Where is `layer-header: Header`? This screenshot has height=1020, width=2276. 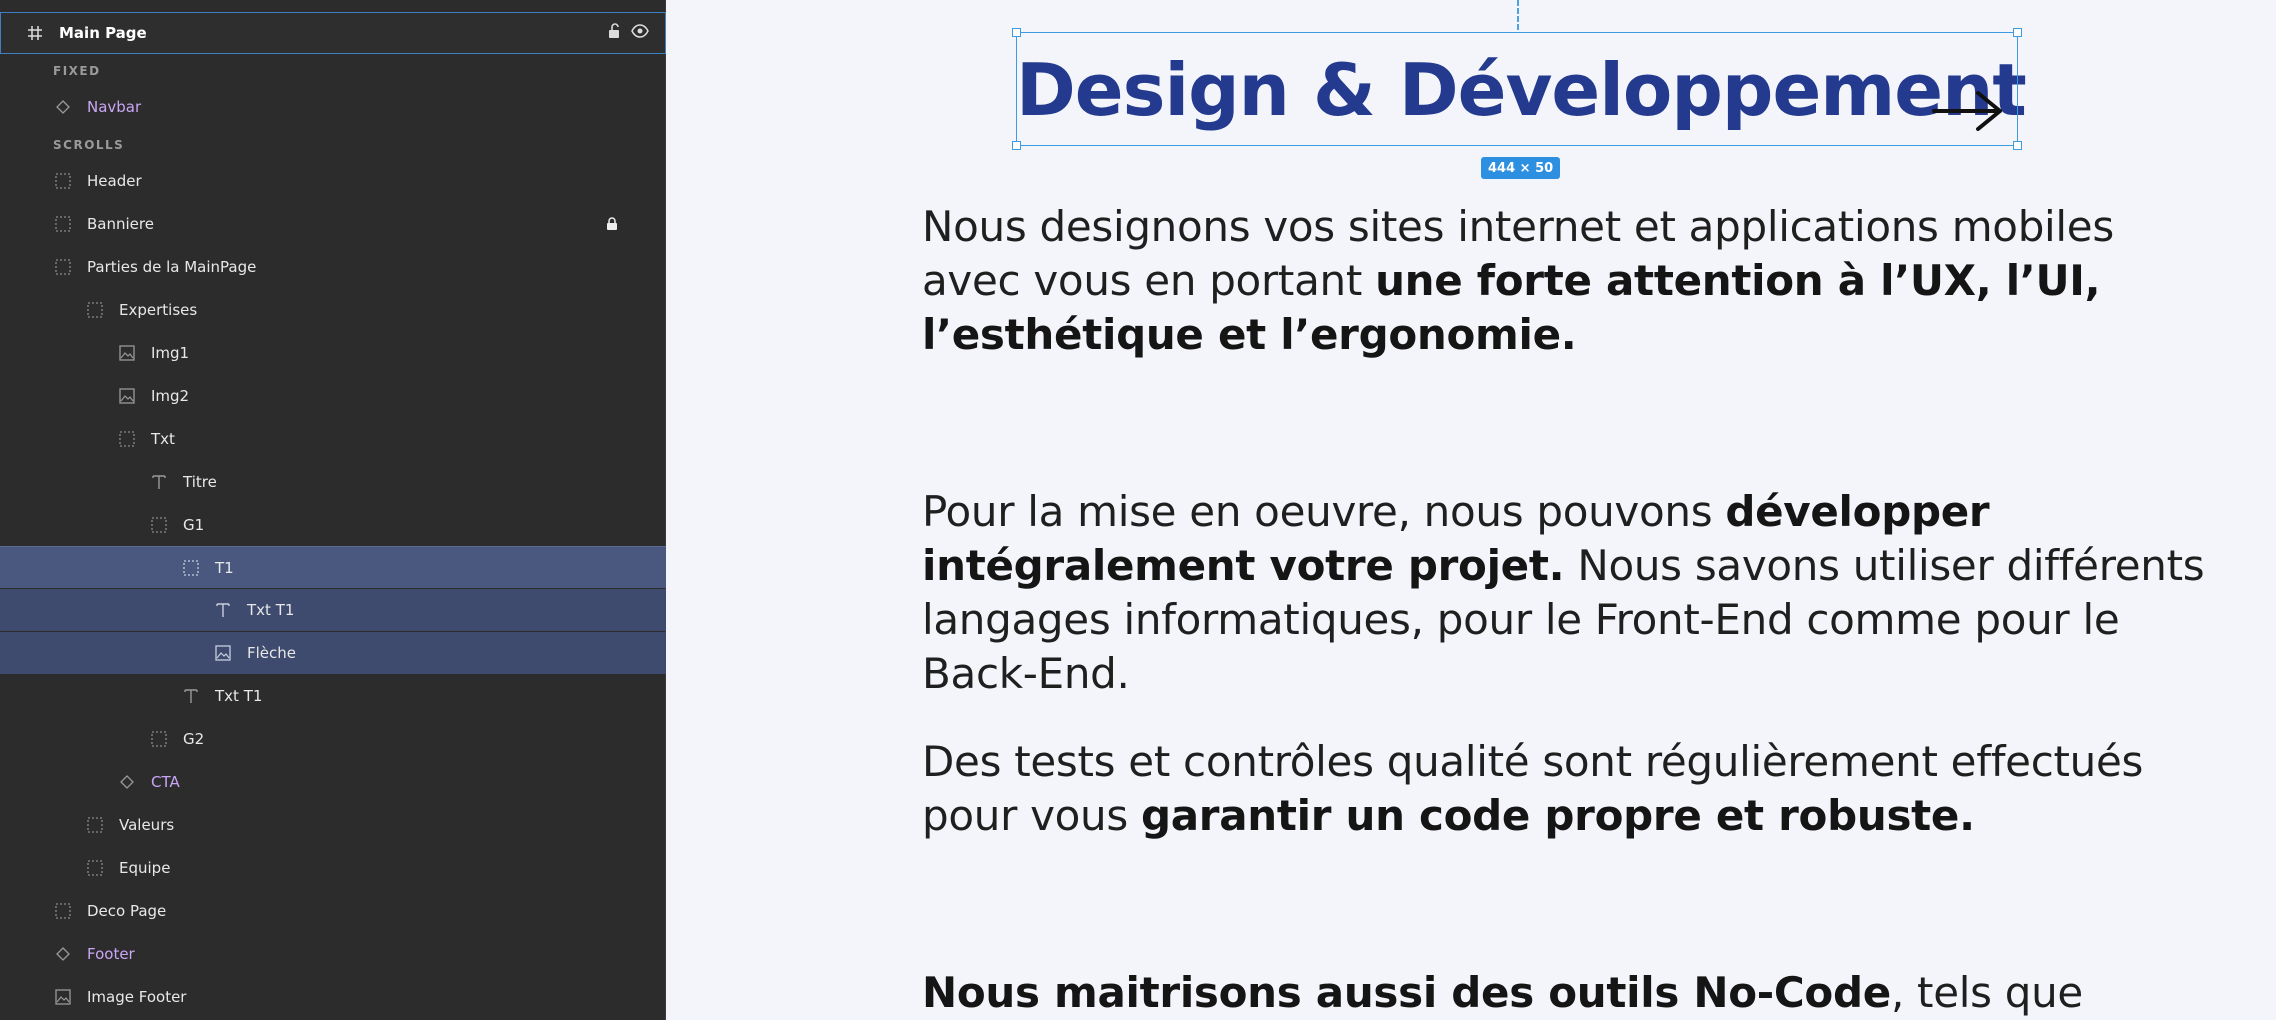
layer-header: Header is located at coordinates (333, 181).